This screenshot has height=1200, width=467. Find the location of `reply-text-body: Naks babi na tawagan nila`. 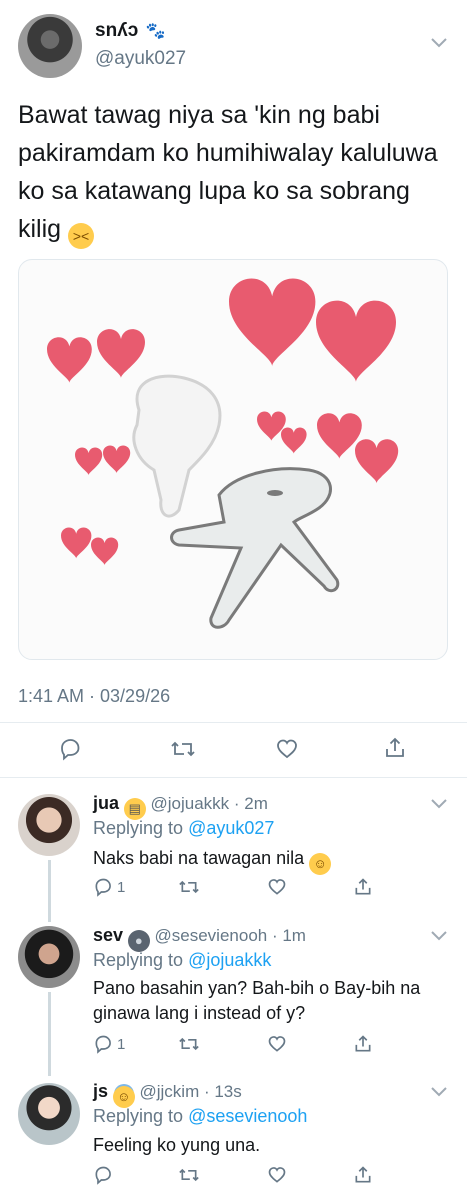

reply-text-body: Naks babi na tawagan nila is located at coordinates (199, 858).